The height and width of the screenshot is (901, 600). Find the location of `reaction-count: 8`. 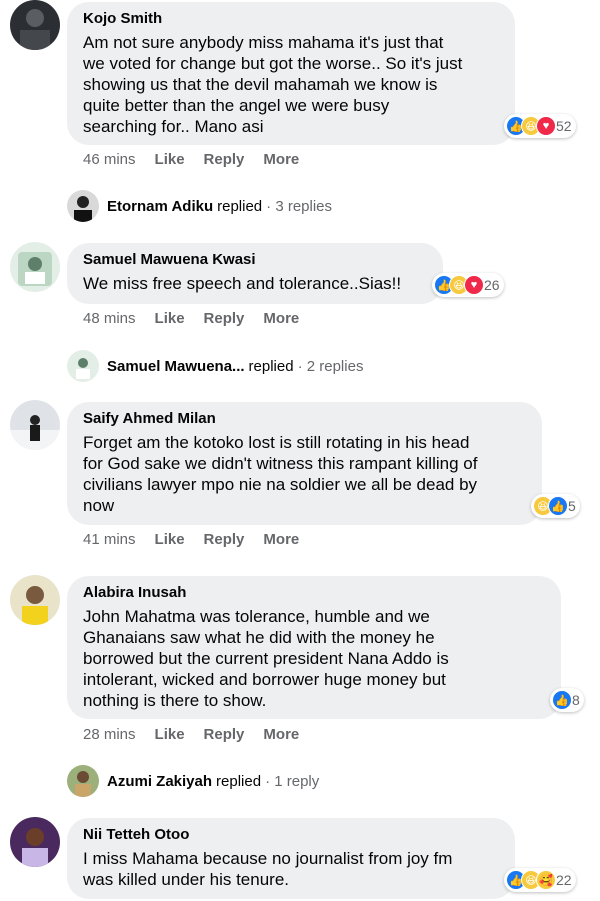

reaction-count: 8 is located at coordinates (576, 700).